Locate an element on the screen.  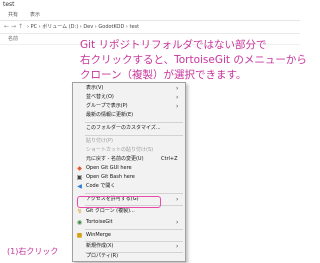
tortoisegit-icon: ◉ is located at coordinates (79, 222).